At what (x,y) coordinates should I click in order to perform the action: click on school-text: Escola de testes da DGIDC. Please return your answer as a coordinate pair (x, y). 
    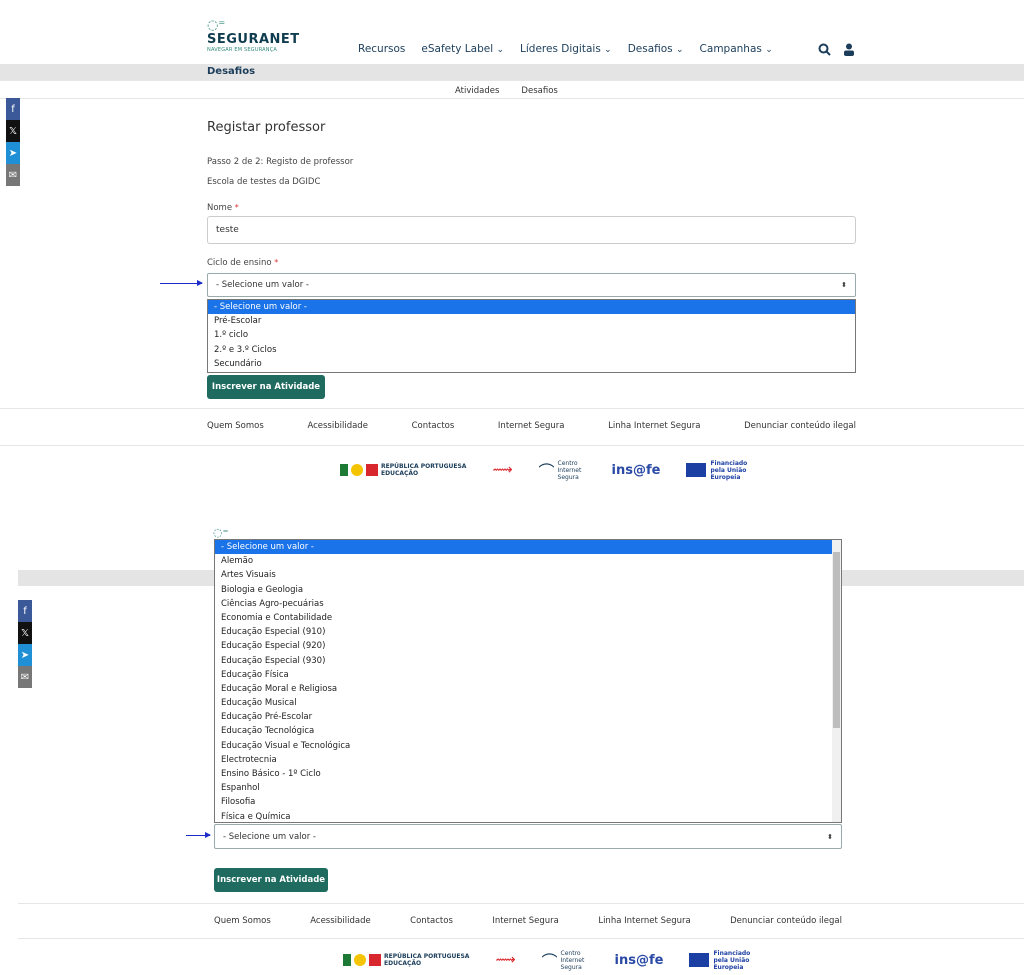
    Looking at the image, I should click on (264, 182).